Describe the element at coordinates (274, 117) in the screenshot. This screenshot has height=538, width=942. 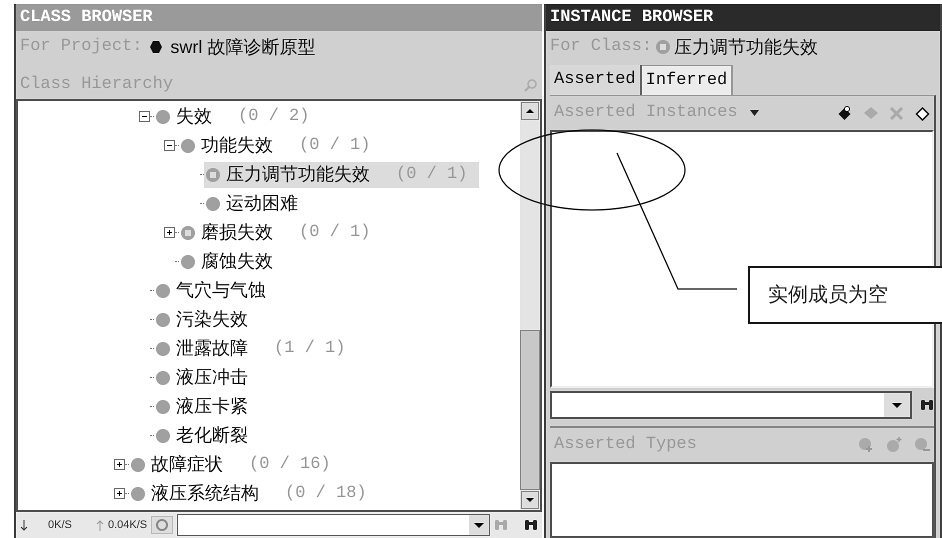
I see `instance-count: (0 / 2)` at that location.